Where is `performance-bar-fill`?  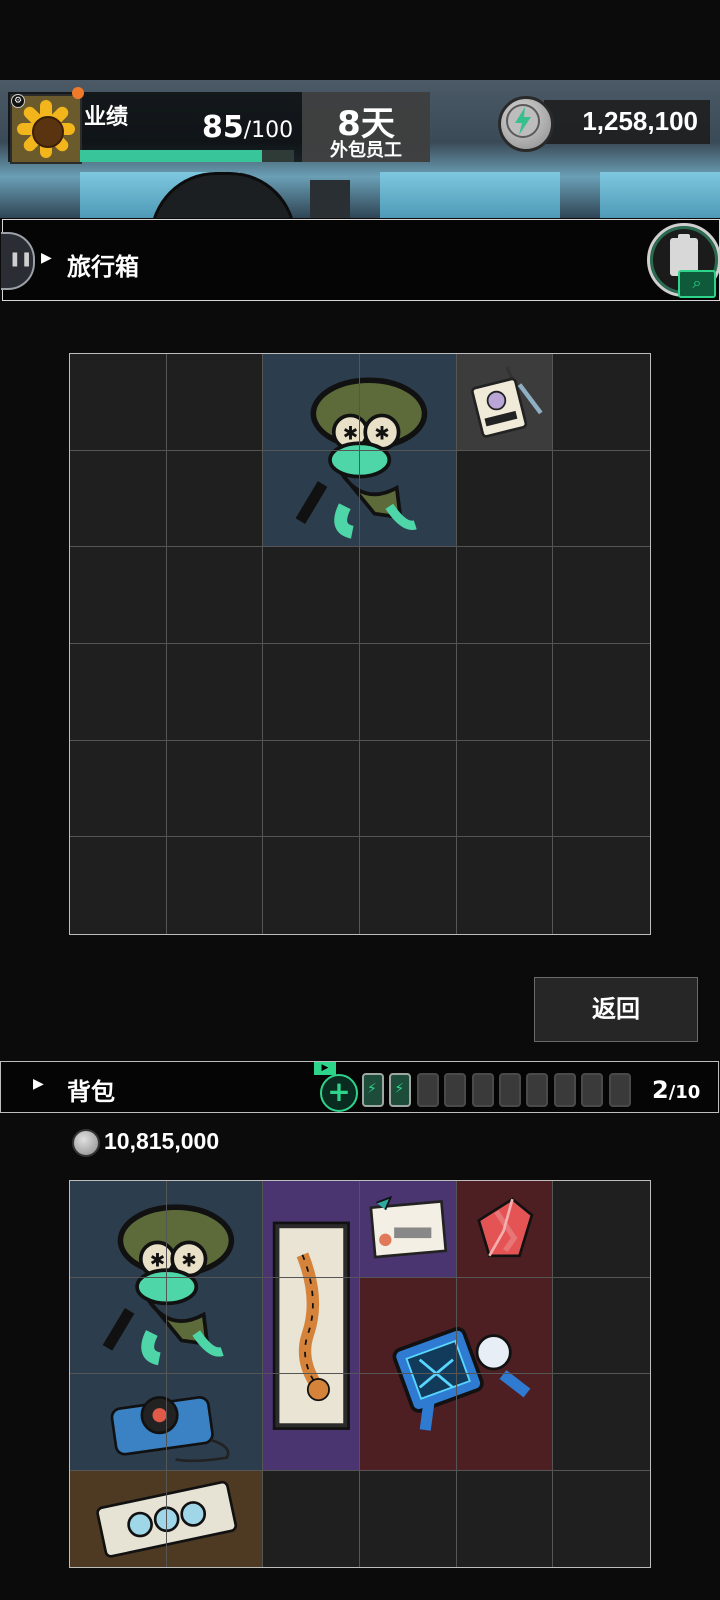
performance-bar-fill is located at coordinates (171, 156).